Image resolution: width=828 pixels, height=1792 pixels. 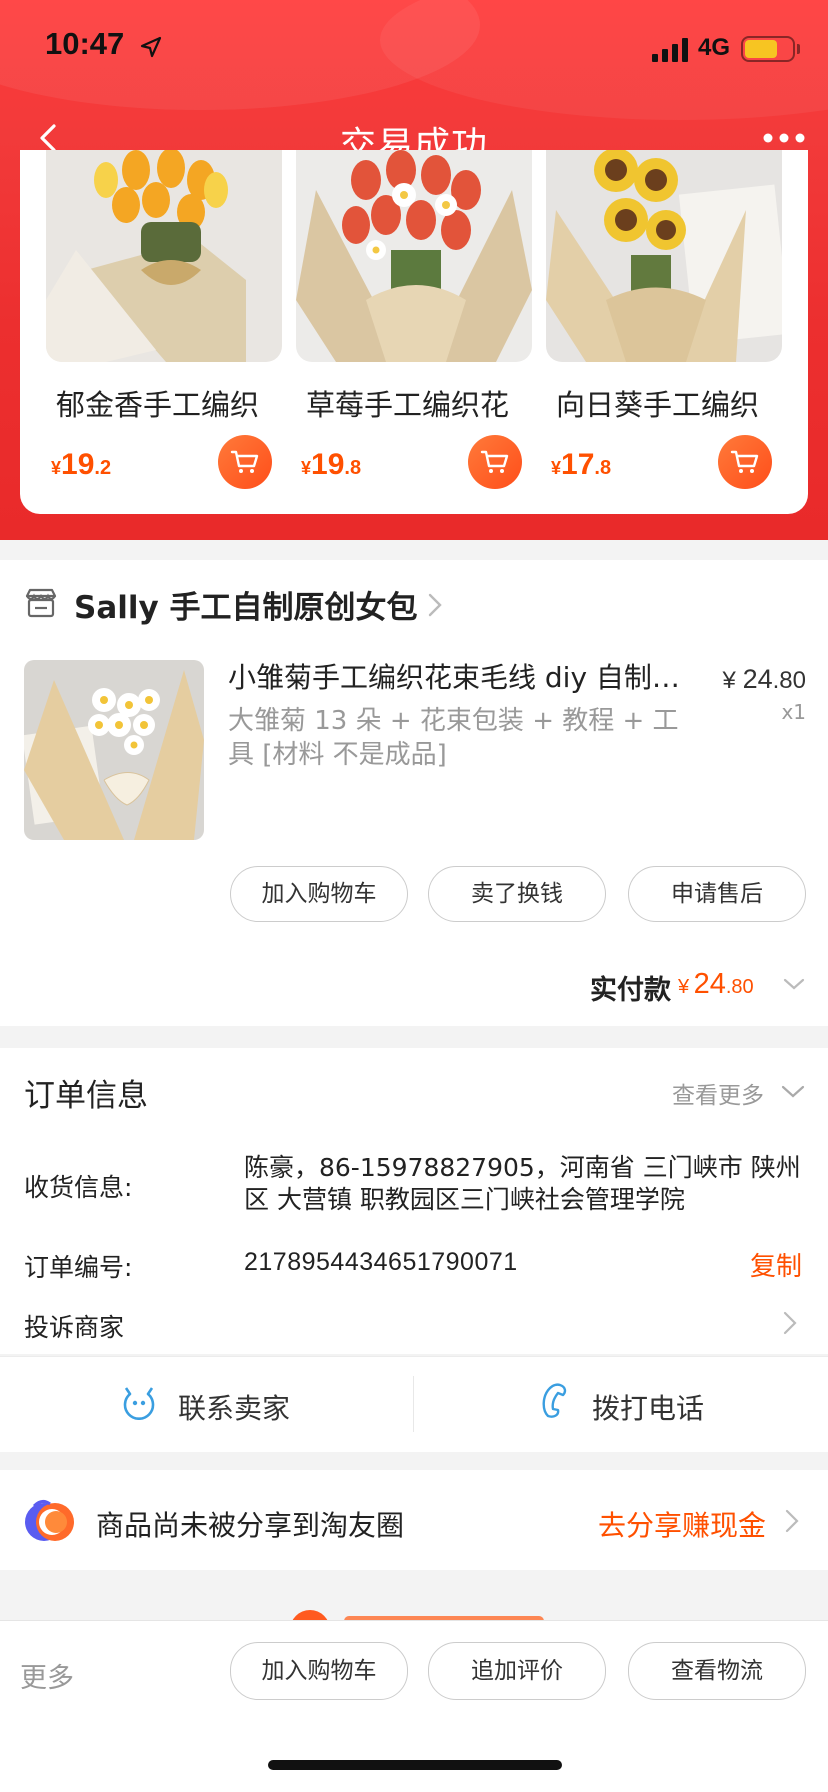 What do you see at coordinates (648, 1407) in the screenshot?
I see `call-phone-button: 拨打电话` at bounding box center [648, 1407].